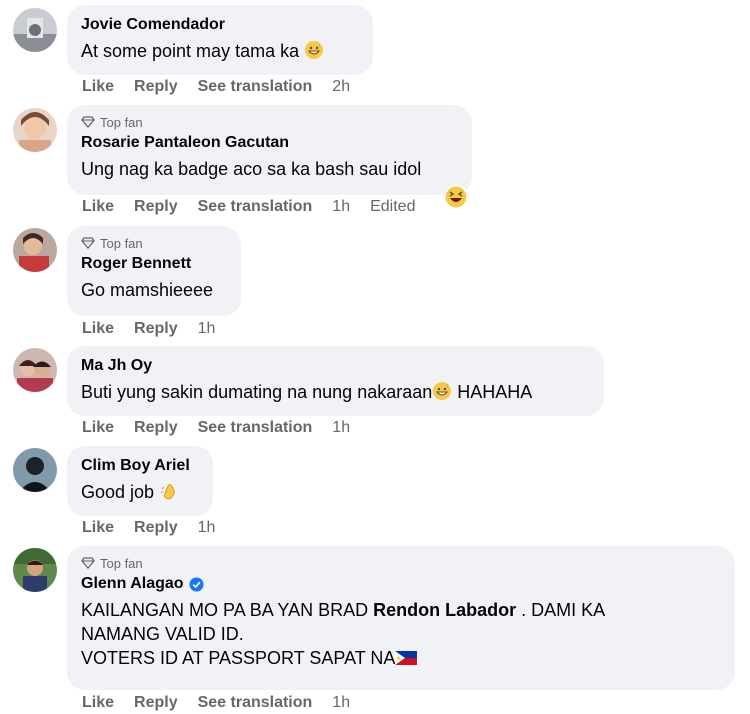 This screenshot has height=714, width=750. I want to click on commenter-name: Glenn Alagao, so click(401, 584).